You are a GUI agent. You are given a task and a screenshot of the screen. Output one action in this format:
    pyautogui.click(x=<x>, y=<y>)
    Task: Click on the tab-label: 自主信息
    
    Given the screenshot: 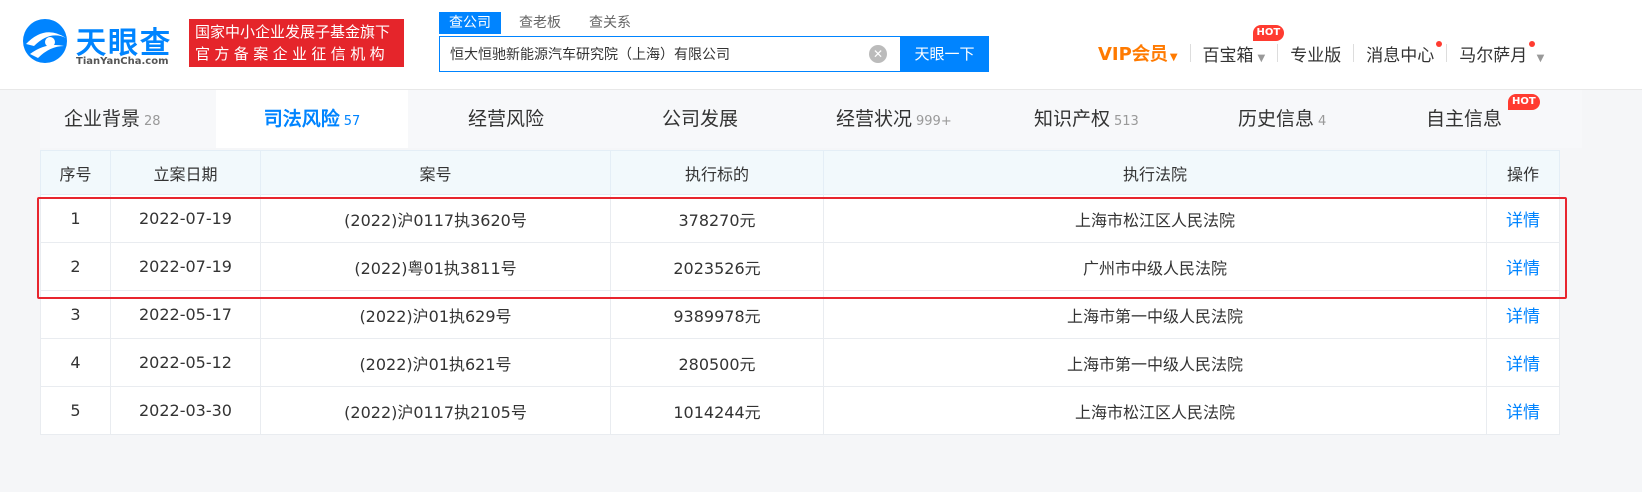 What is the action you would take?
    pyautogui.click(x=1464, y=119)
    